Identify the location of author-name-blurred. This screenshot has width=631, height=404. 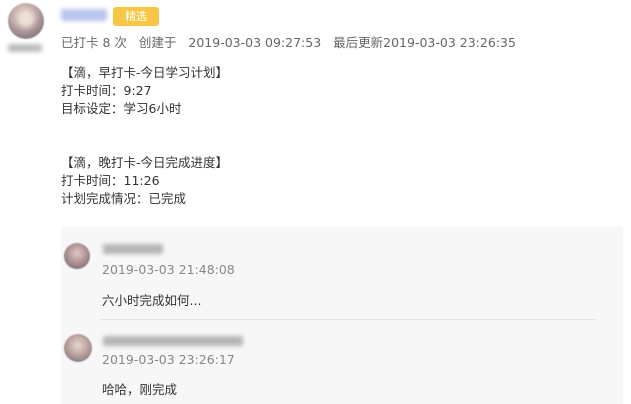
(84, 15).